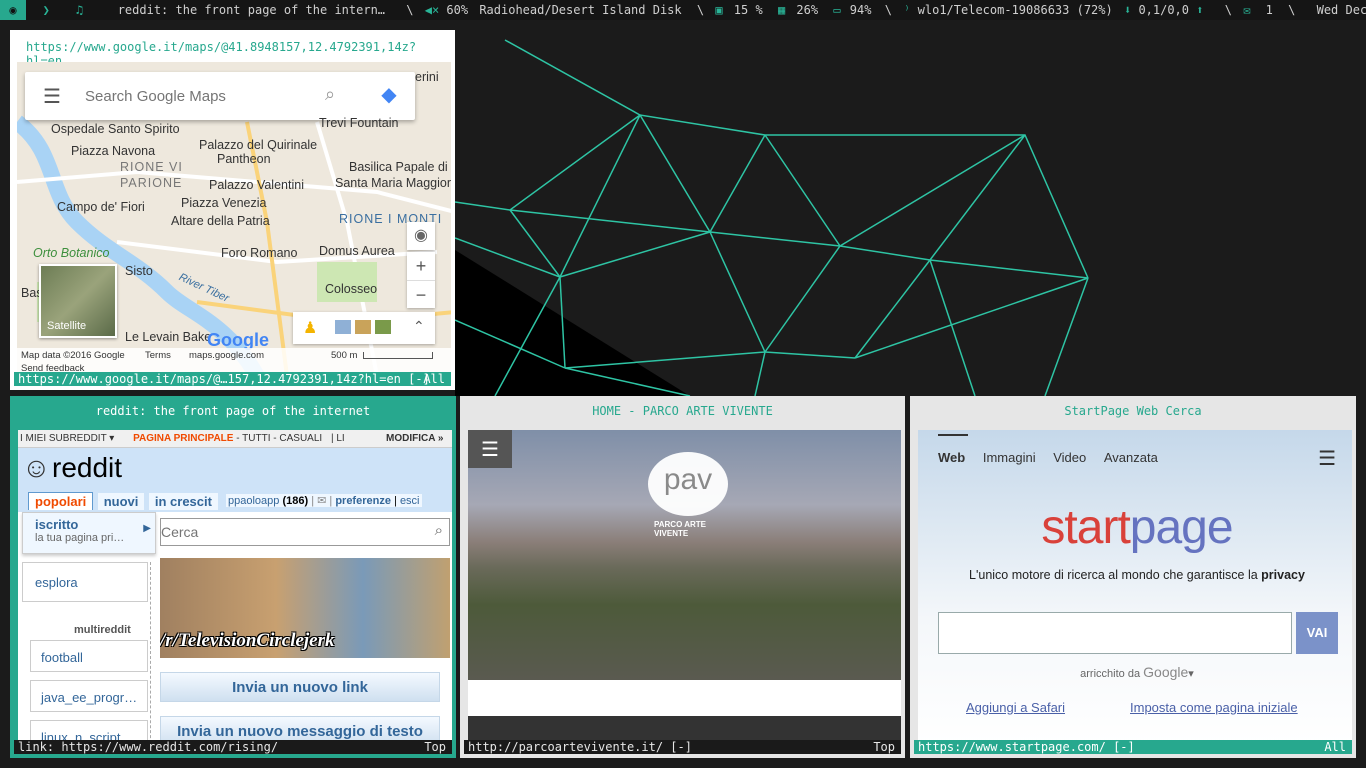 The image size is (1366, 768). What do you see at coordinates (323, 501) in the screenshot?
I see `mail-icon: | ✉ |` at bounding box center [323, 501].